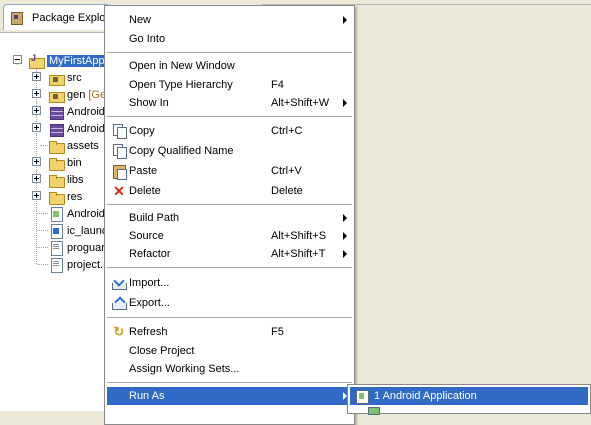  Describe the element at coordinates (87, 230) in the screenshot. I see `tree-item-label: ic_launc` at that location.